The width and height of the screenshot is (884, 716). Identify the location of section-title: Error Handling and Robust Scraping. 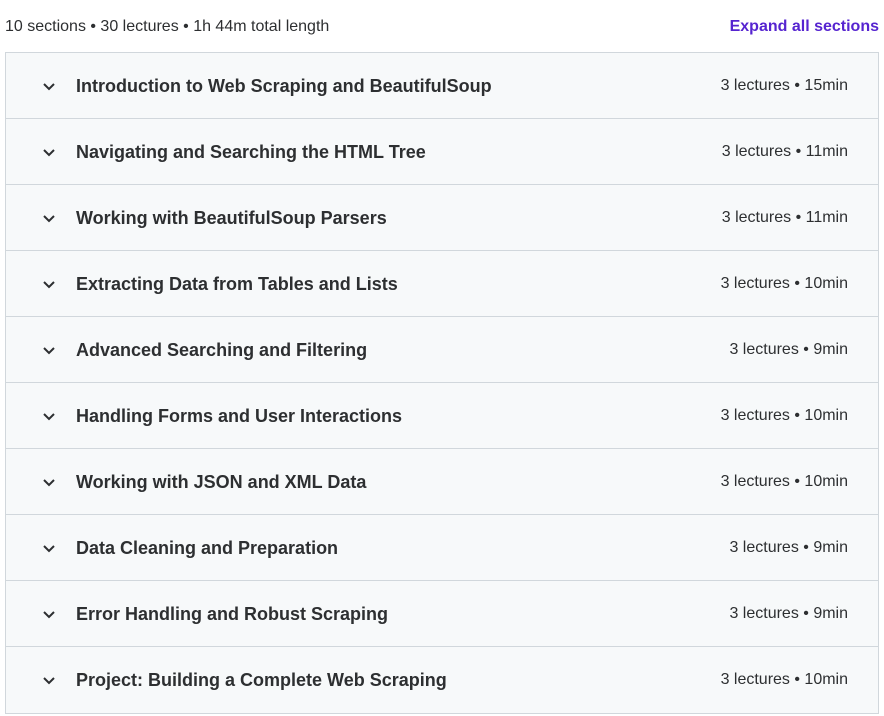
(232, 614).